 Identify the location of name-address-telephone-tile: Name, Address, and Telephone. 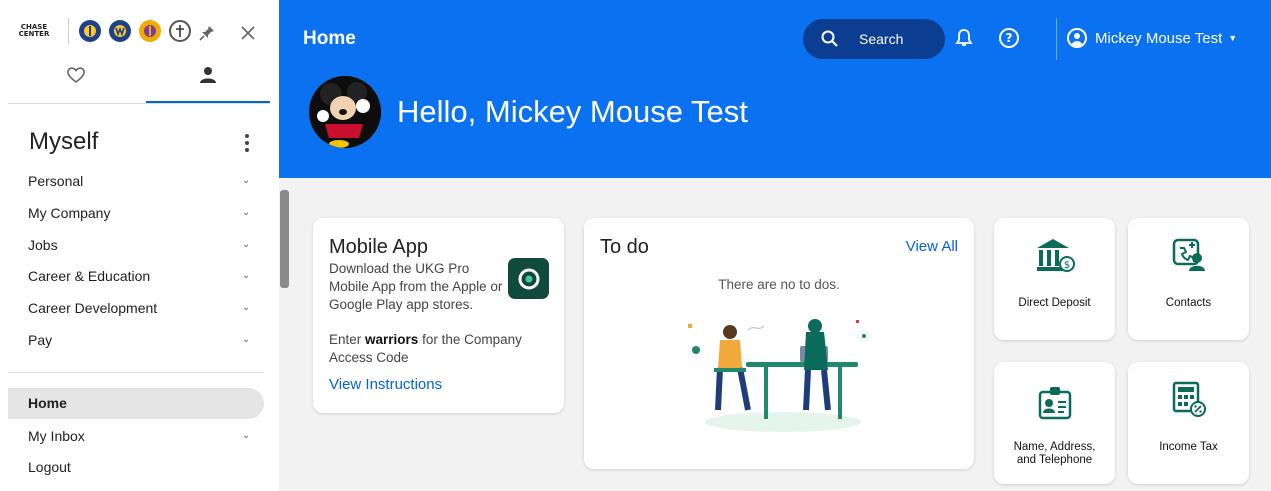
(1054, 423).